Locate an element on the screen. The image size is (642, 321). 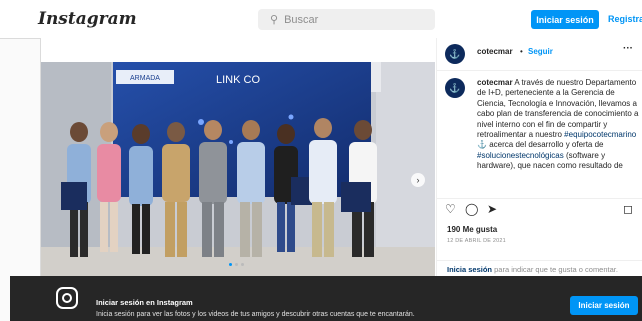
ship-emoji-icon: ⚓ is located at coordinates (482, 145).